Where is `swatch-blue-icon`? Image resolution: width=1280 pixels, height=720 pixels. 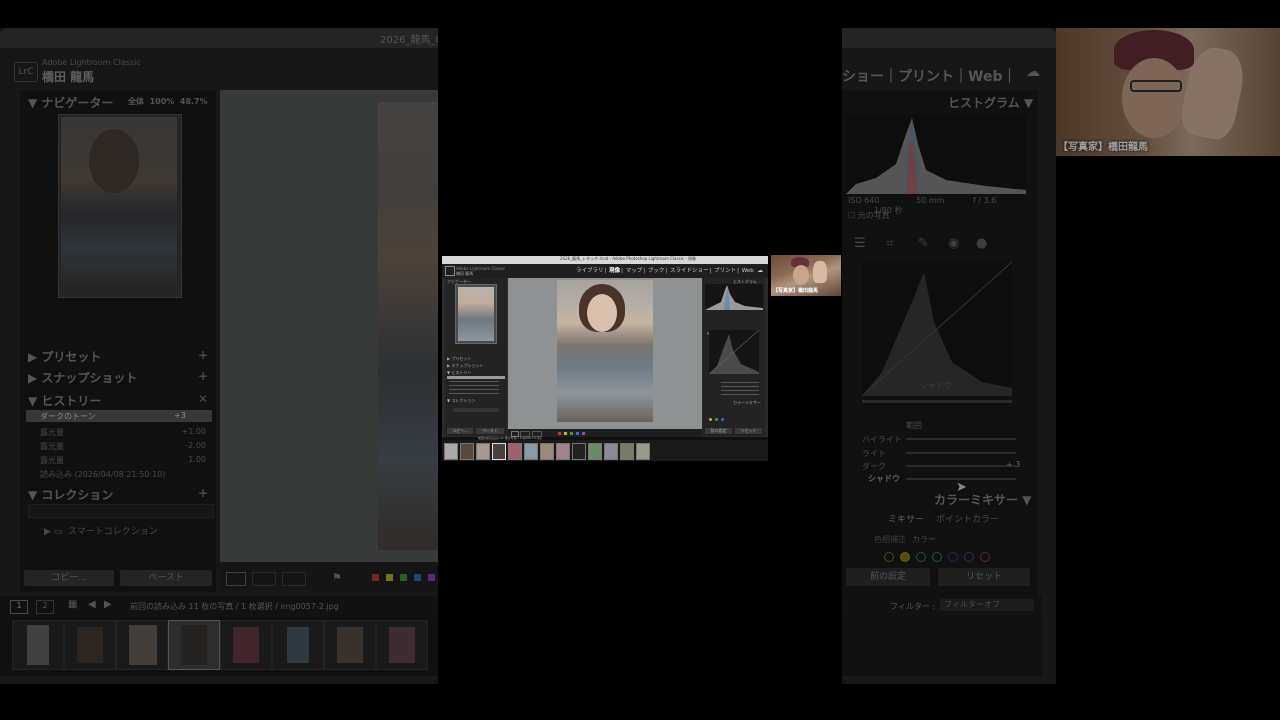
swatch-blue-icon is located at coordinates (953, 557).